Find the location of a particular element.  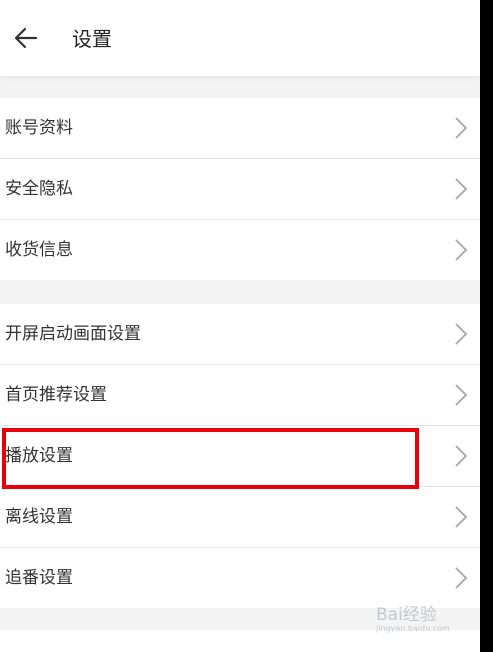

settings-item-label: 播放设置 is located at coordinates (39, 456).